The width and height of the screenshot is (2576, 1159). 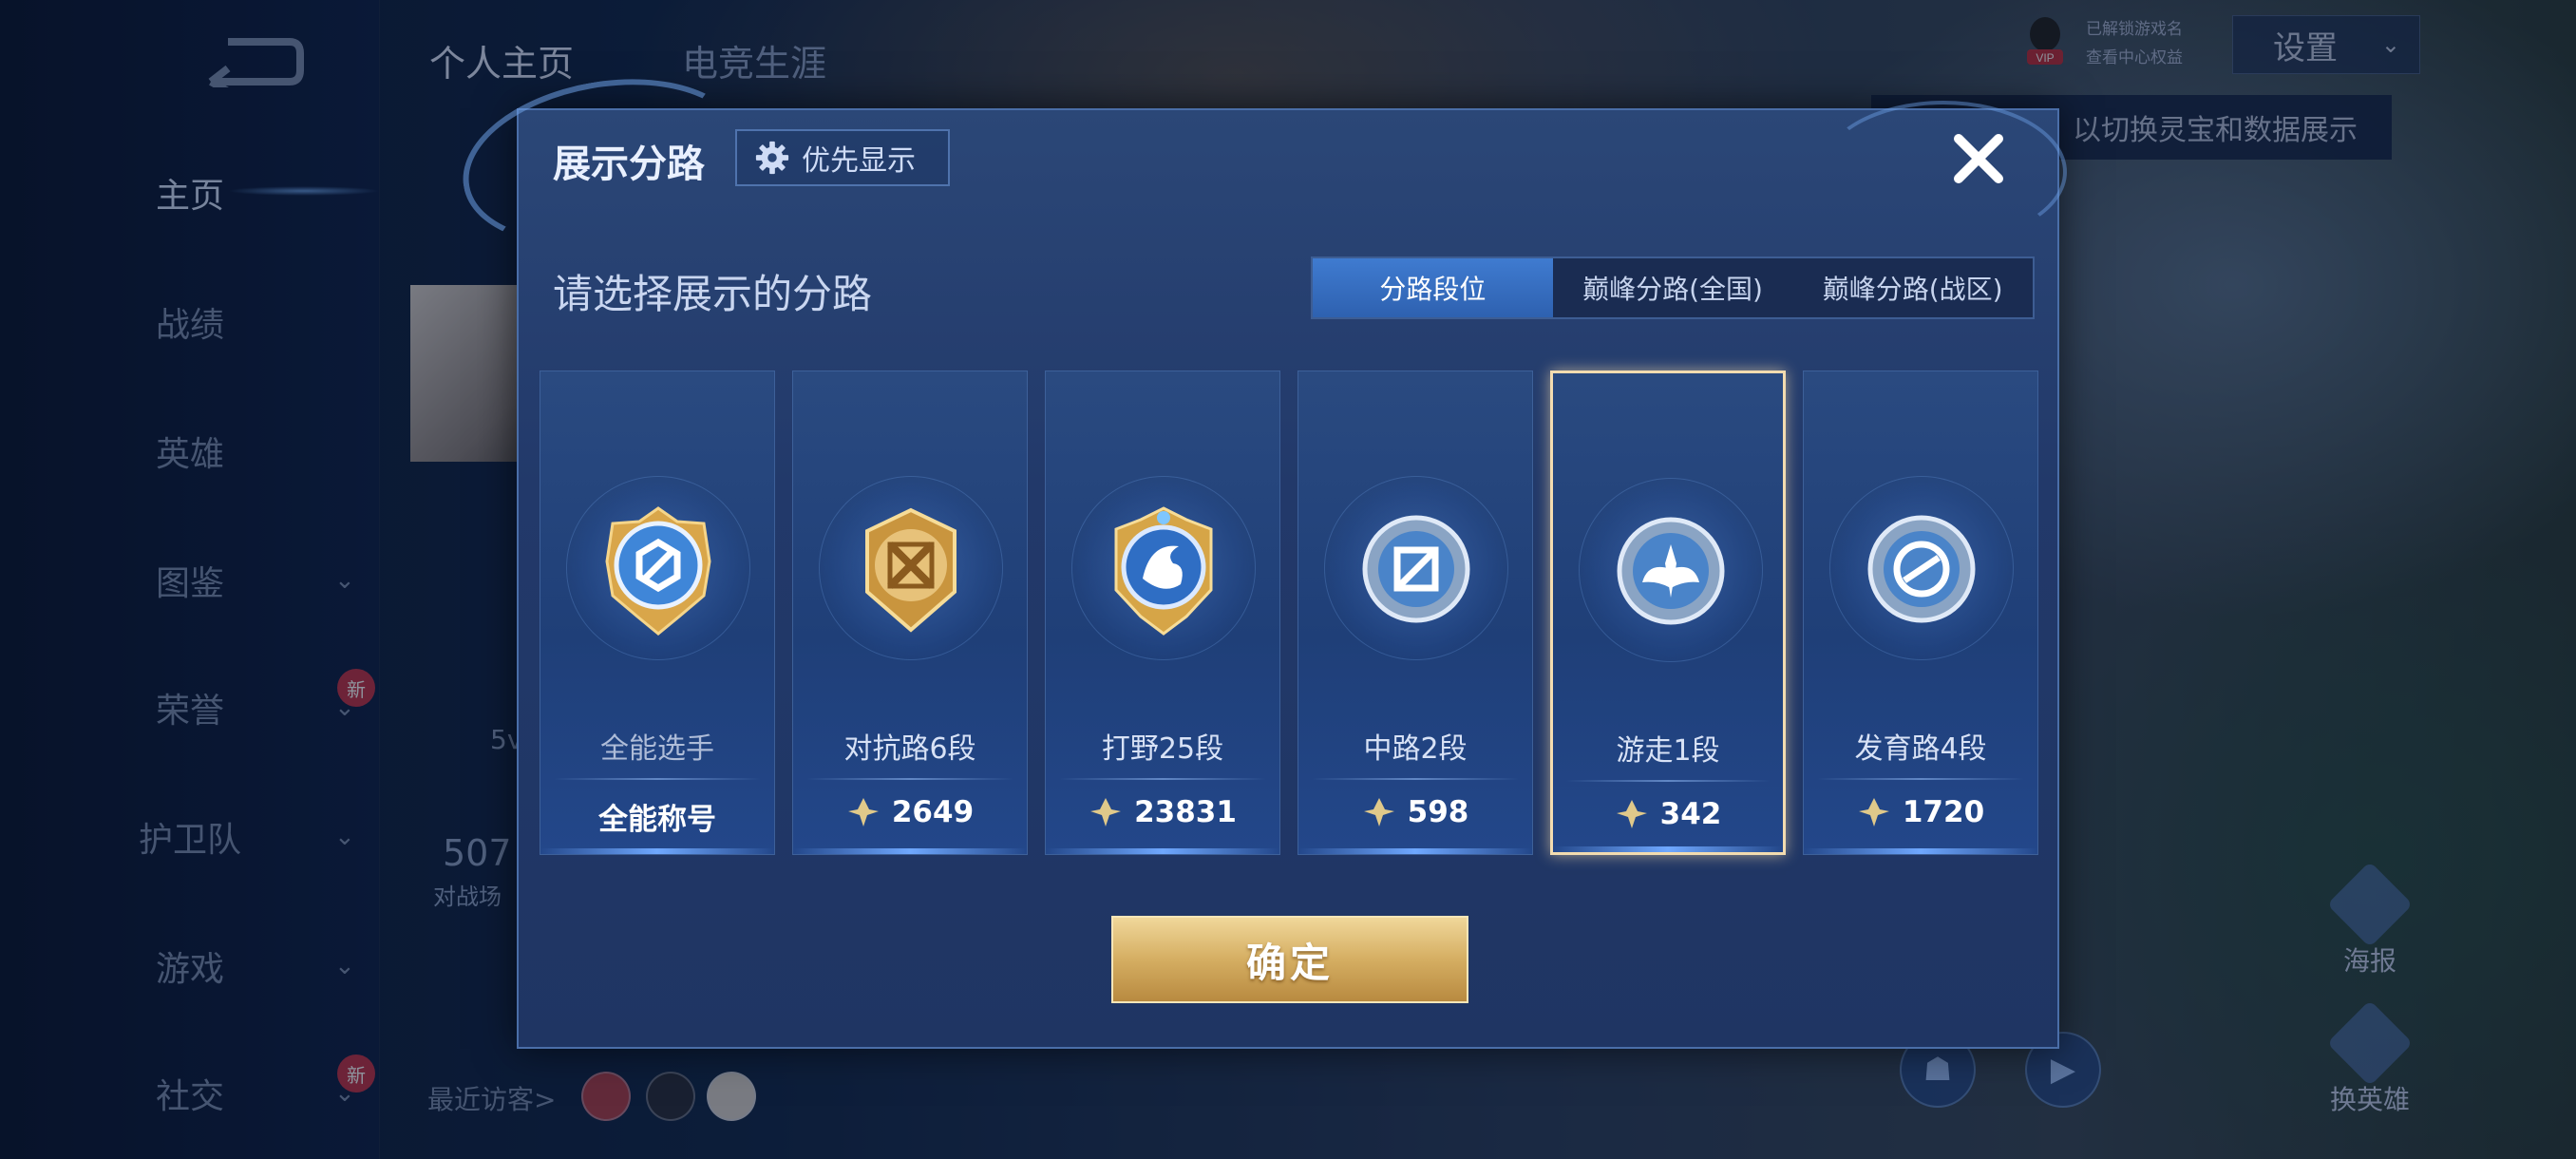 What do you see at coordinates (1416, 570) in the screenshot?
I see `mid-lane-badge-icon` at bounding box center [1416, 570].